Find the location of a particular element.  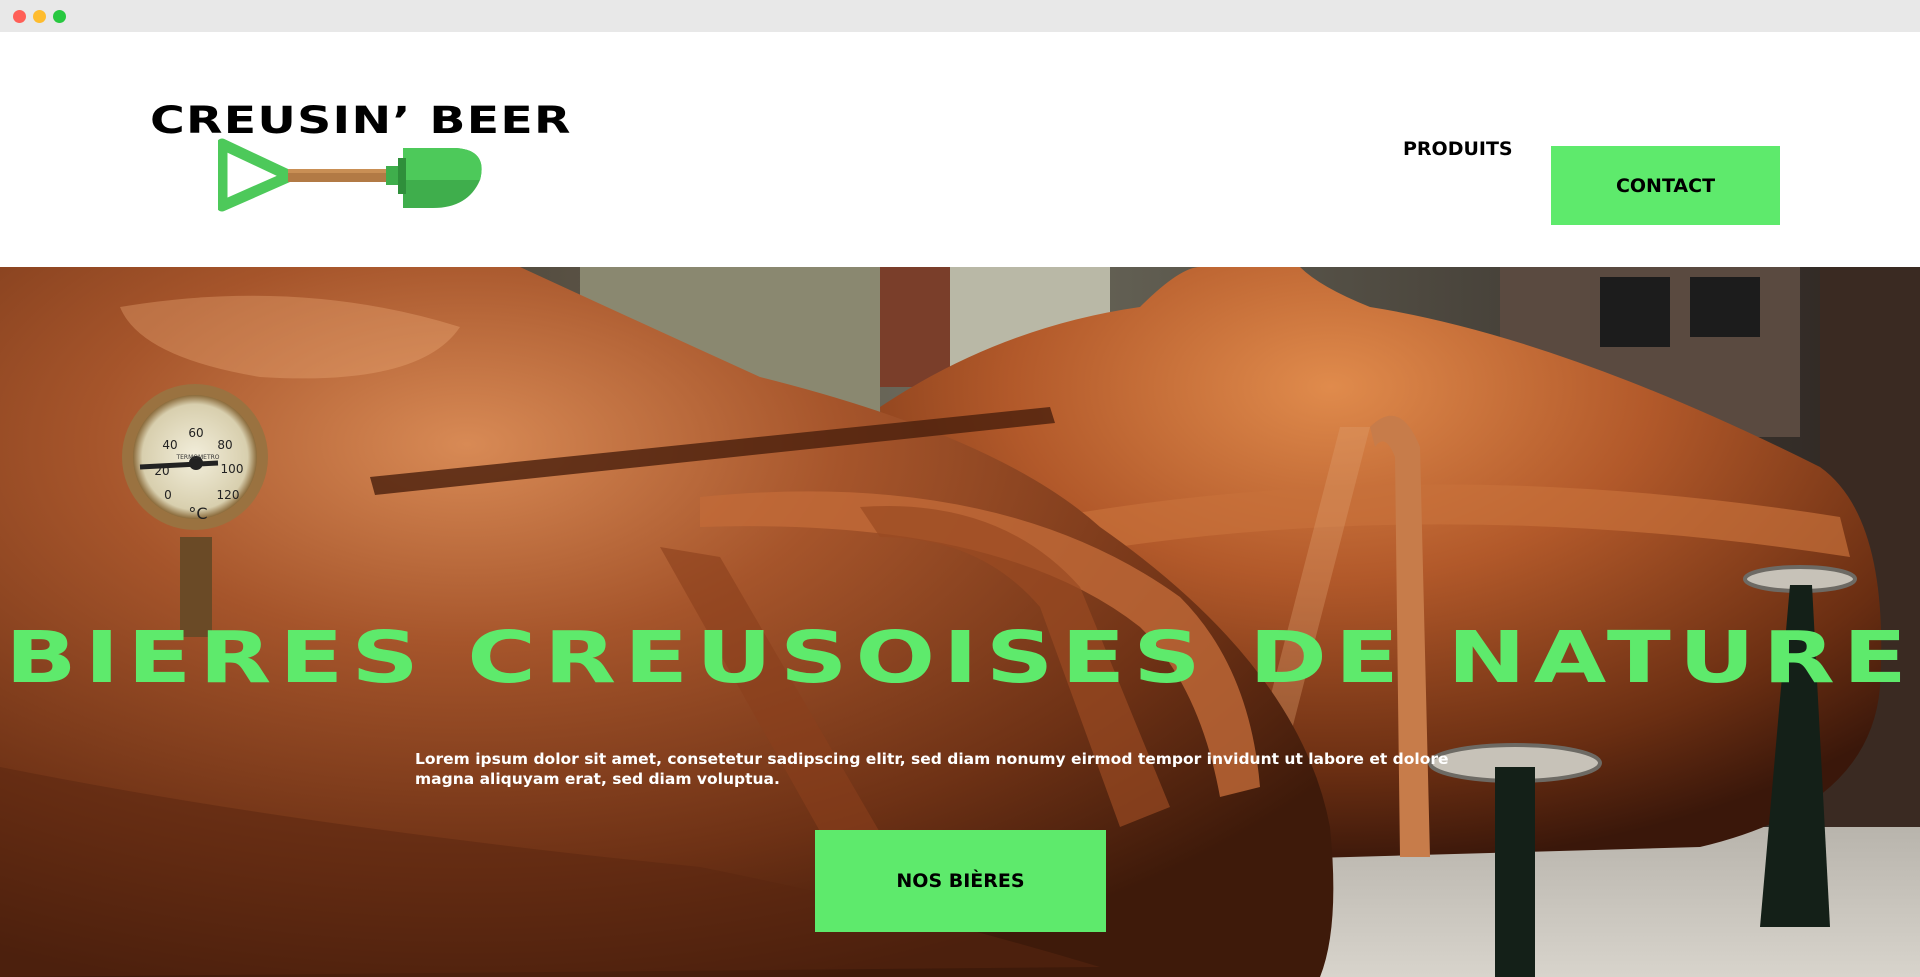

brand-logo: CREUSIN’ BEER is located at coordinates (360, 172).